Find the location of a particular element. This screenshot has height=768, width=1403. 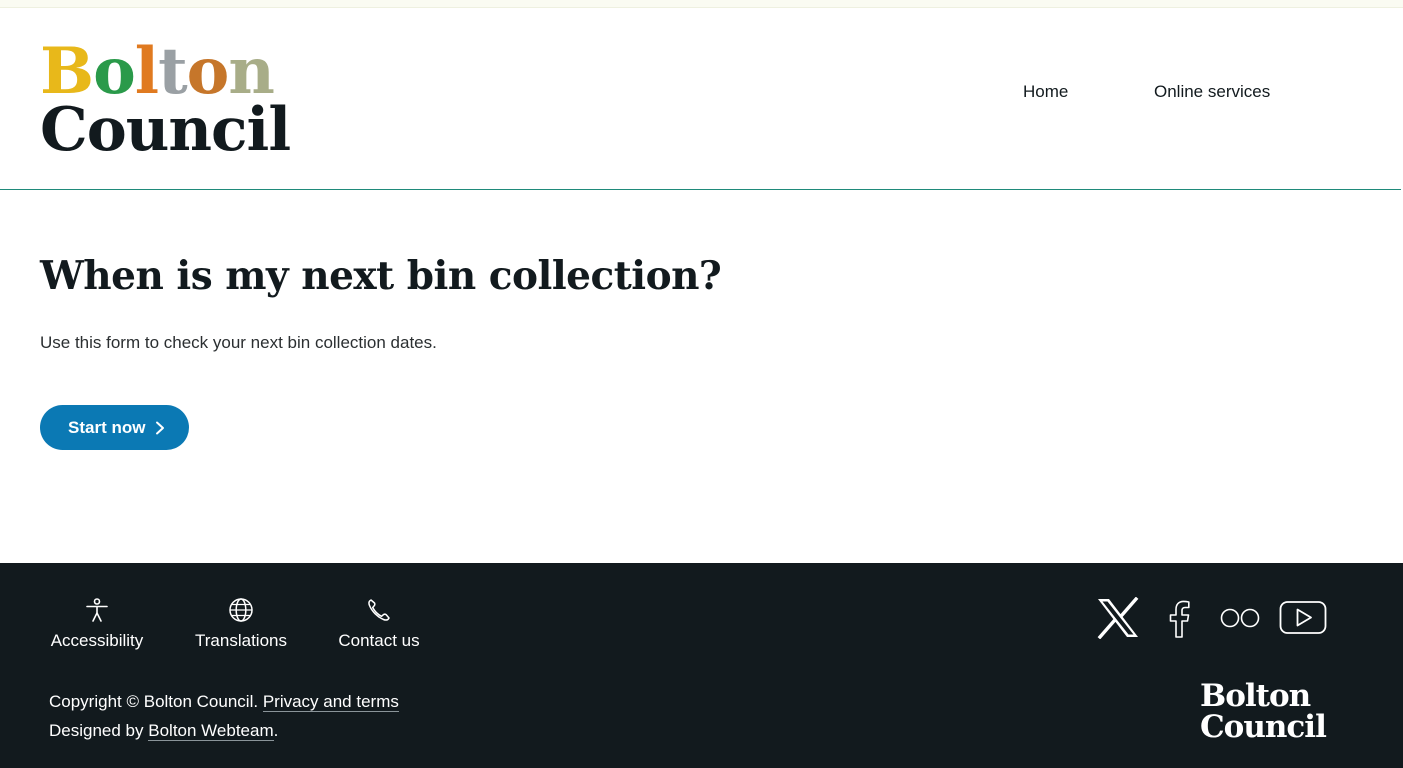

flickr-icon is located at coordinates (1240, 618).